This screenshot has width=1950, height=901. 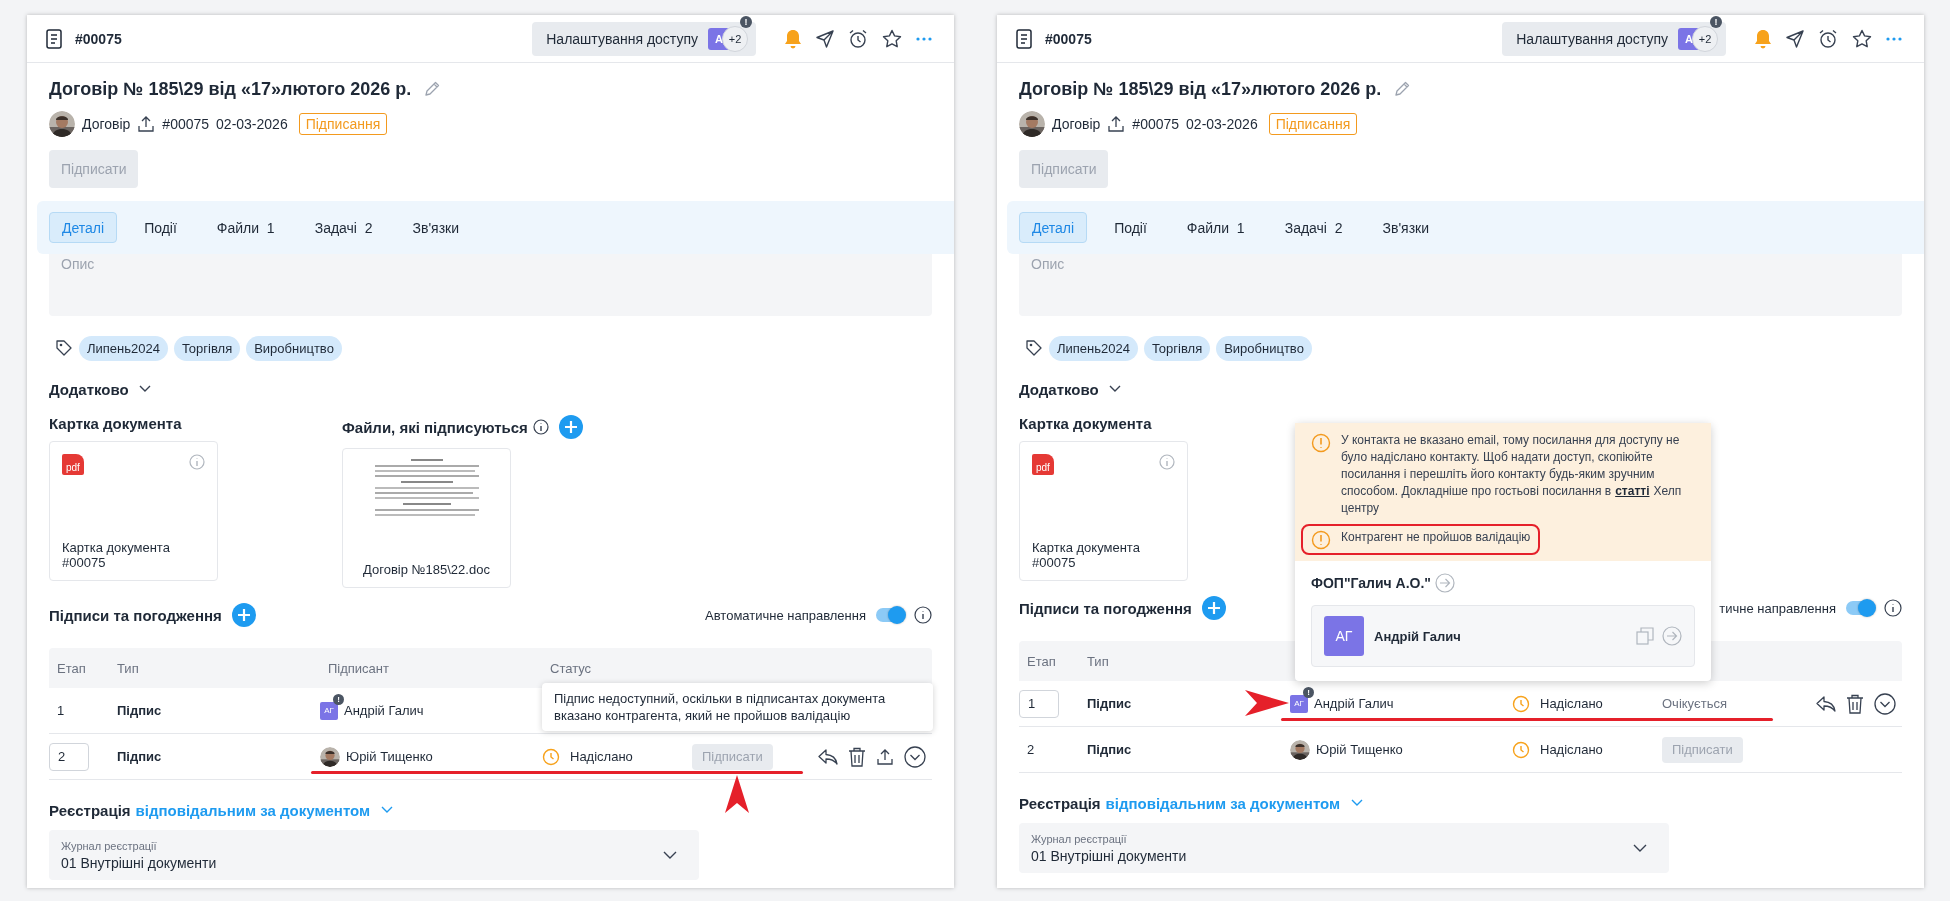 I want to click on file-name: Договір №185\22.doc, so click(x=426, y=569).